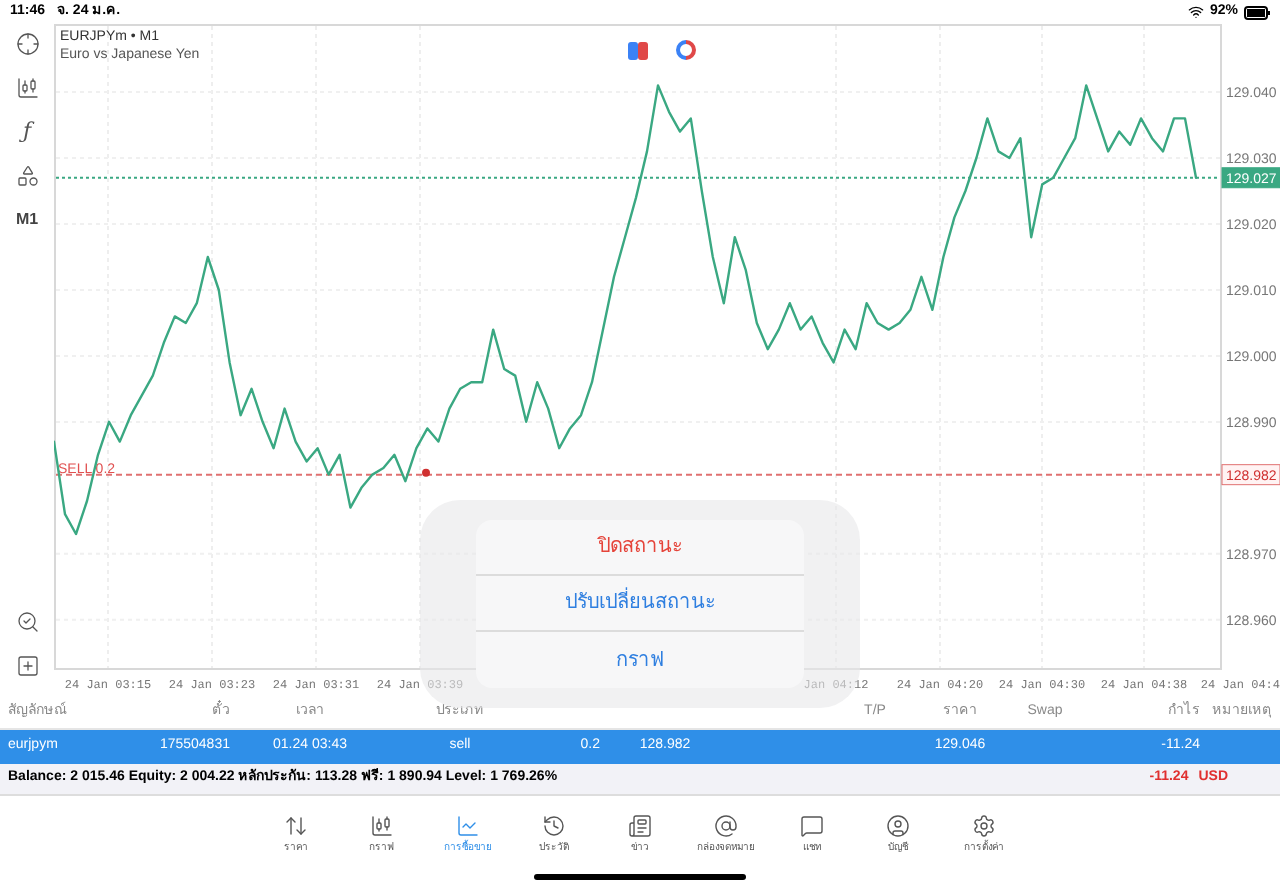  I want to click on action-menu-item: ปิดสถานะ, so click(640, 548).